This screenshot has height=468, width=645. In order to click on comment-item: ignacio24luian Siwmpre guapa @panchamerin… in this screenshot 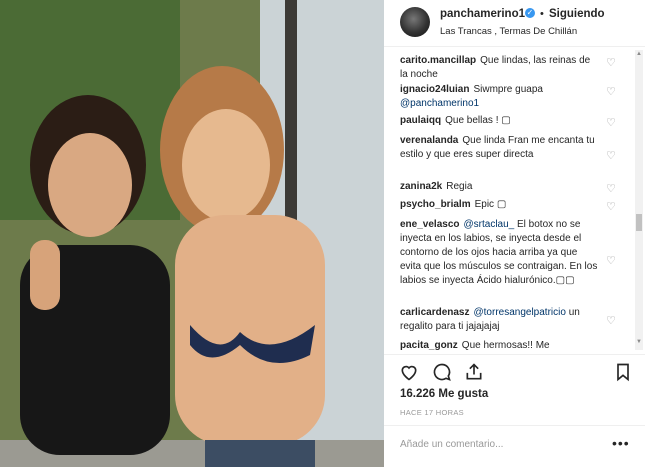, I will do `click(499, 97)`.